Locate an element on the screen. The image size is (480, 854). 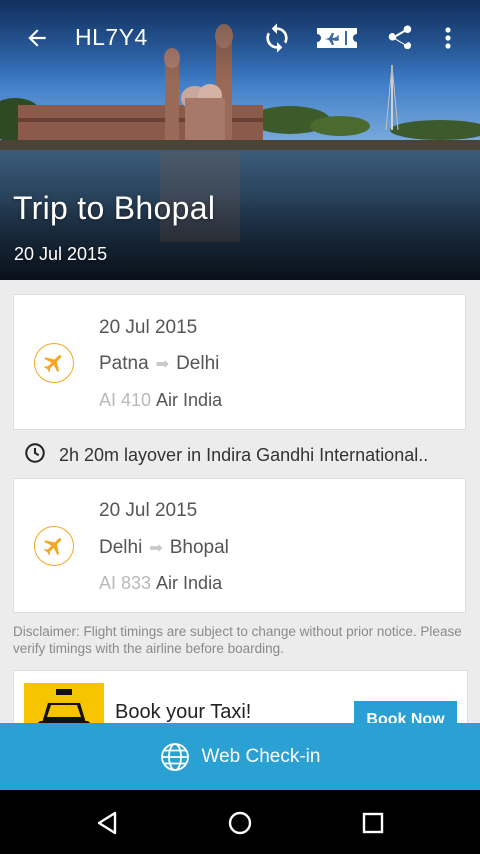
recents-square-icon is located at coordinates (373, 823).